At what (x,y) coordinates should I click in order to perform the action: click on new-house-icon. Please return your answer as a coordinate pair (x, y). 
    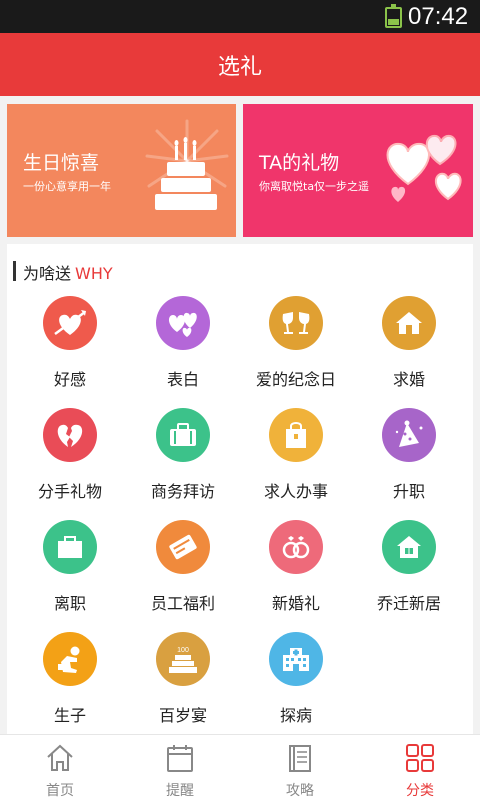
    Looking at the image, I should click on (409, 547).